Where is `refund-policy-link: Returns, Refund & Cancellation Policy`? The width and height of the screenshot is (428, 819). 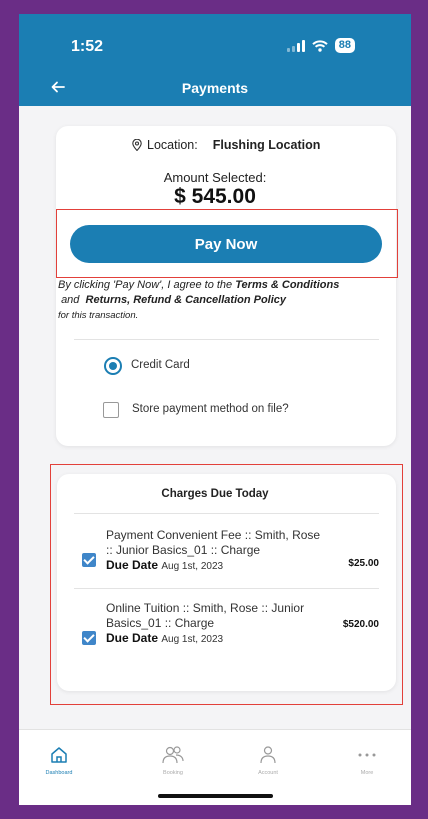
refund-policy-link: Returns, Refund & Cancellation Policy is located at coordinates (186, 300).